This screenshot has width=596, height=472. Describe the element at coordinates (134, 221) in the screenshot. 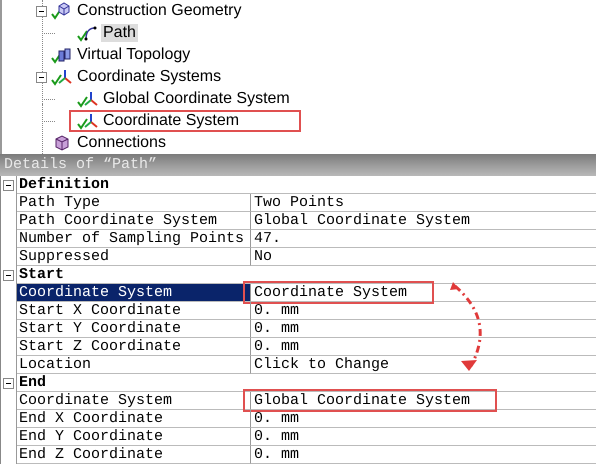

I see `property-name: Path Coordinate System` at that location.